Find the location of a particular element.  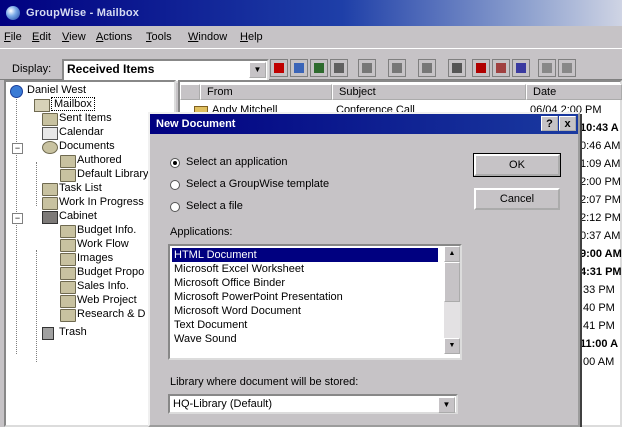

menu-file: File is located at coordinates (13, 37).